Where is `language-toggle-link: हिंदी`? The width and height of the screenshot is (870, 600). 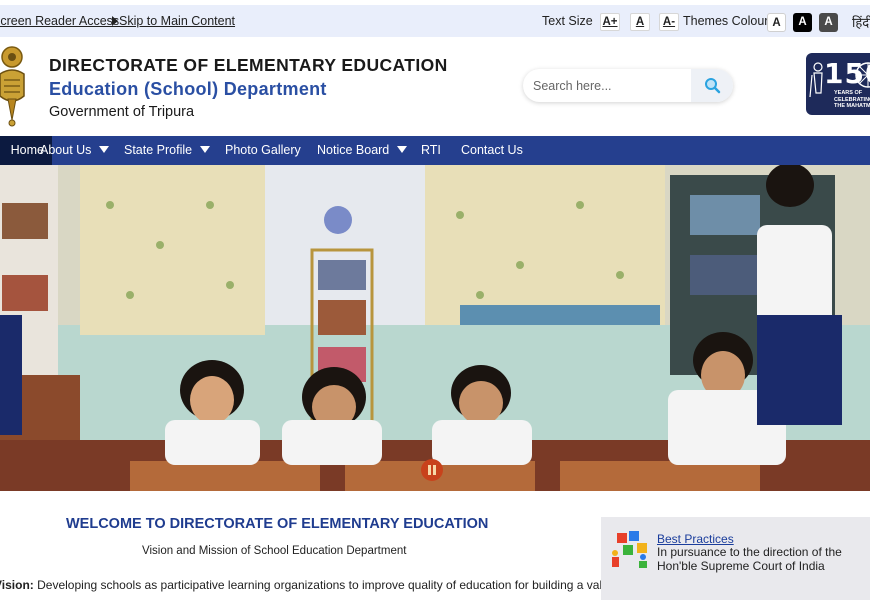
language-toggle-link: हिंदी is located at coordinates (861, 22).